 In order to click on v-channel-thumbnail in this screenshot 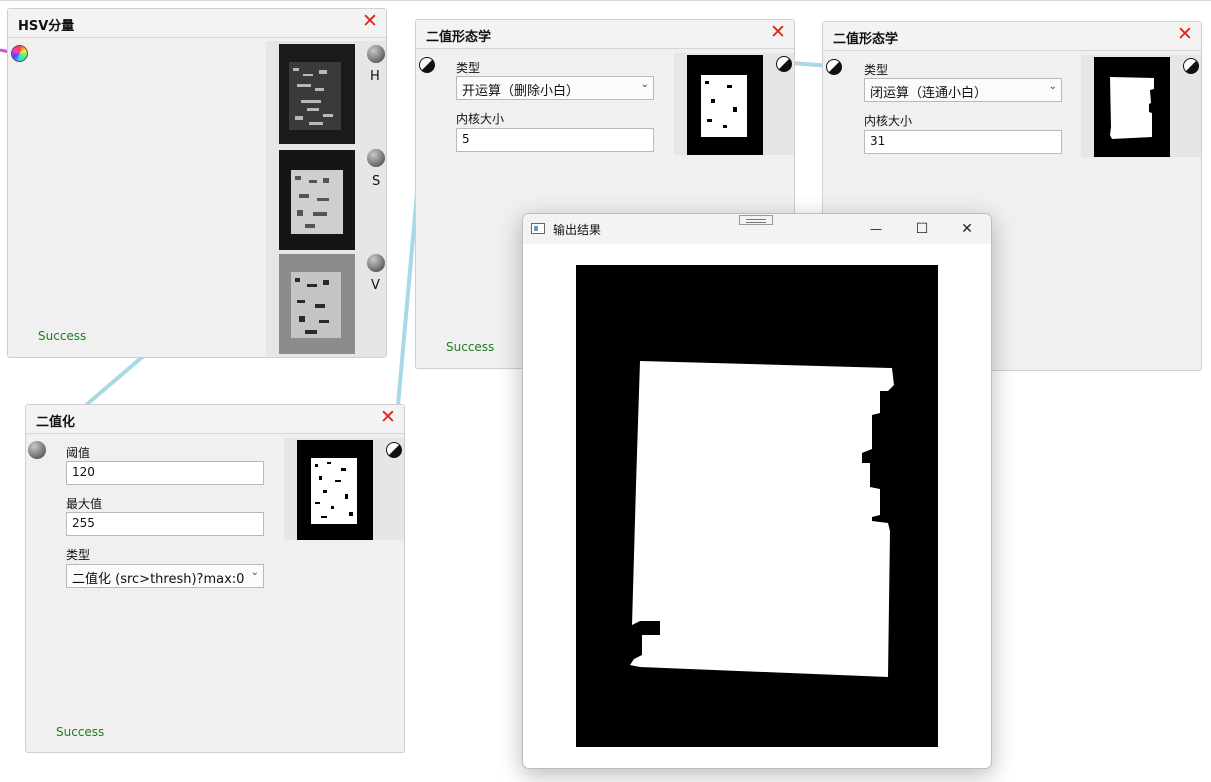, I will do `click(317, 304)`.